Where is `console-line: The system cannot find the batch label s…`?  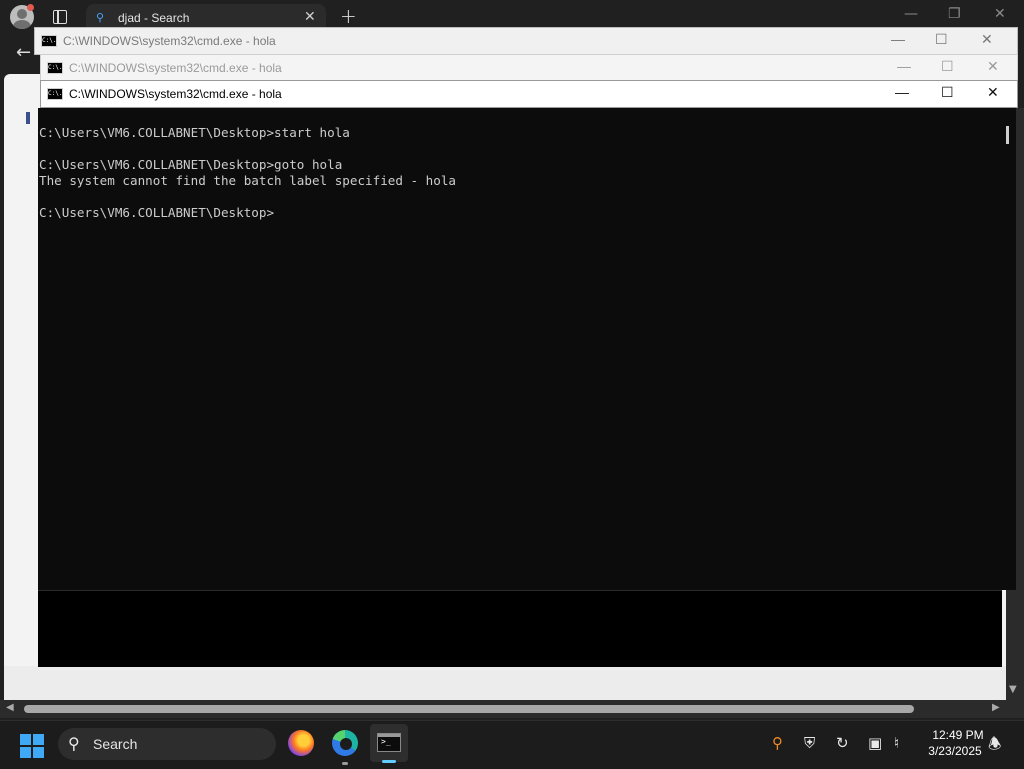
console-line: The system cannot find the batch label s… is located at coordinates (248, 180).